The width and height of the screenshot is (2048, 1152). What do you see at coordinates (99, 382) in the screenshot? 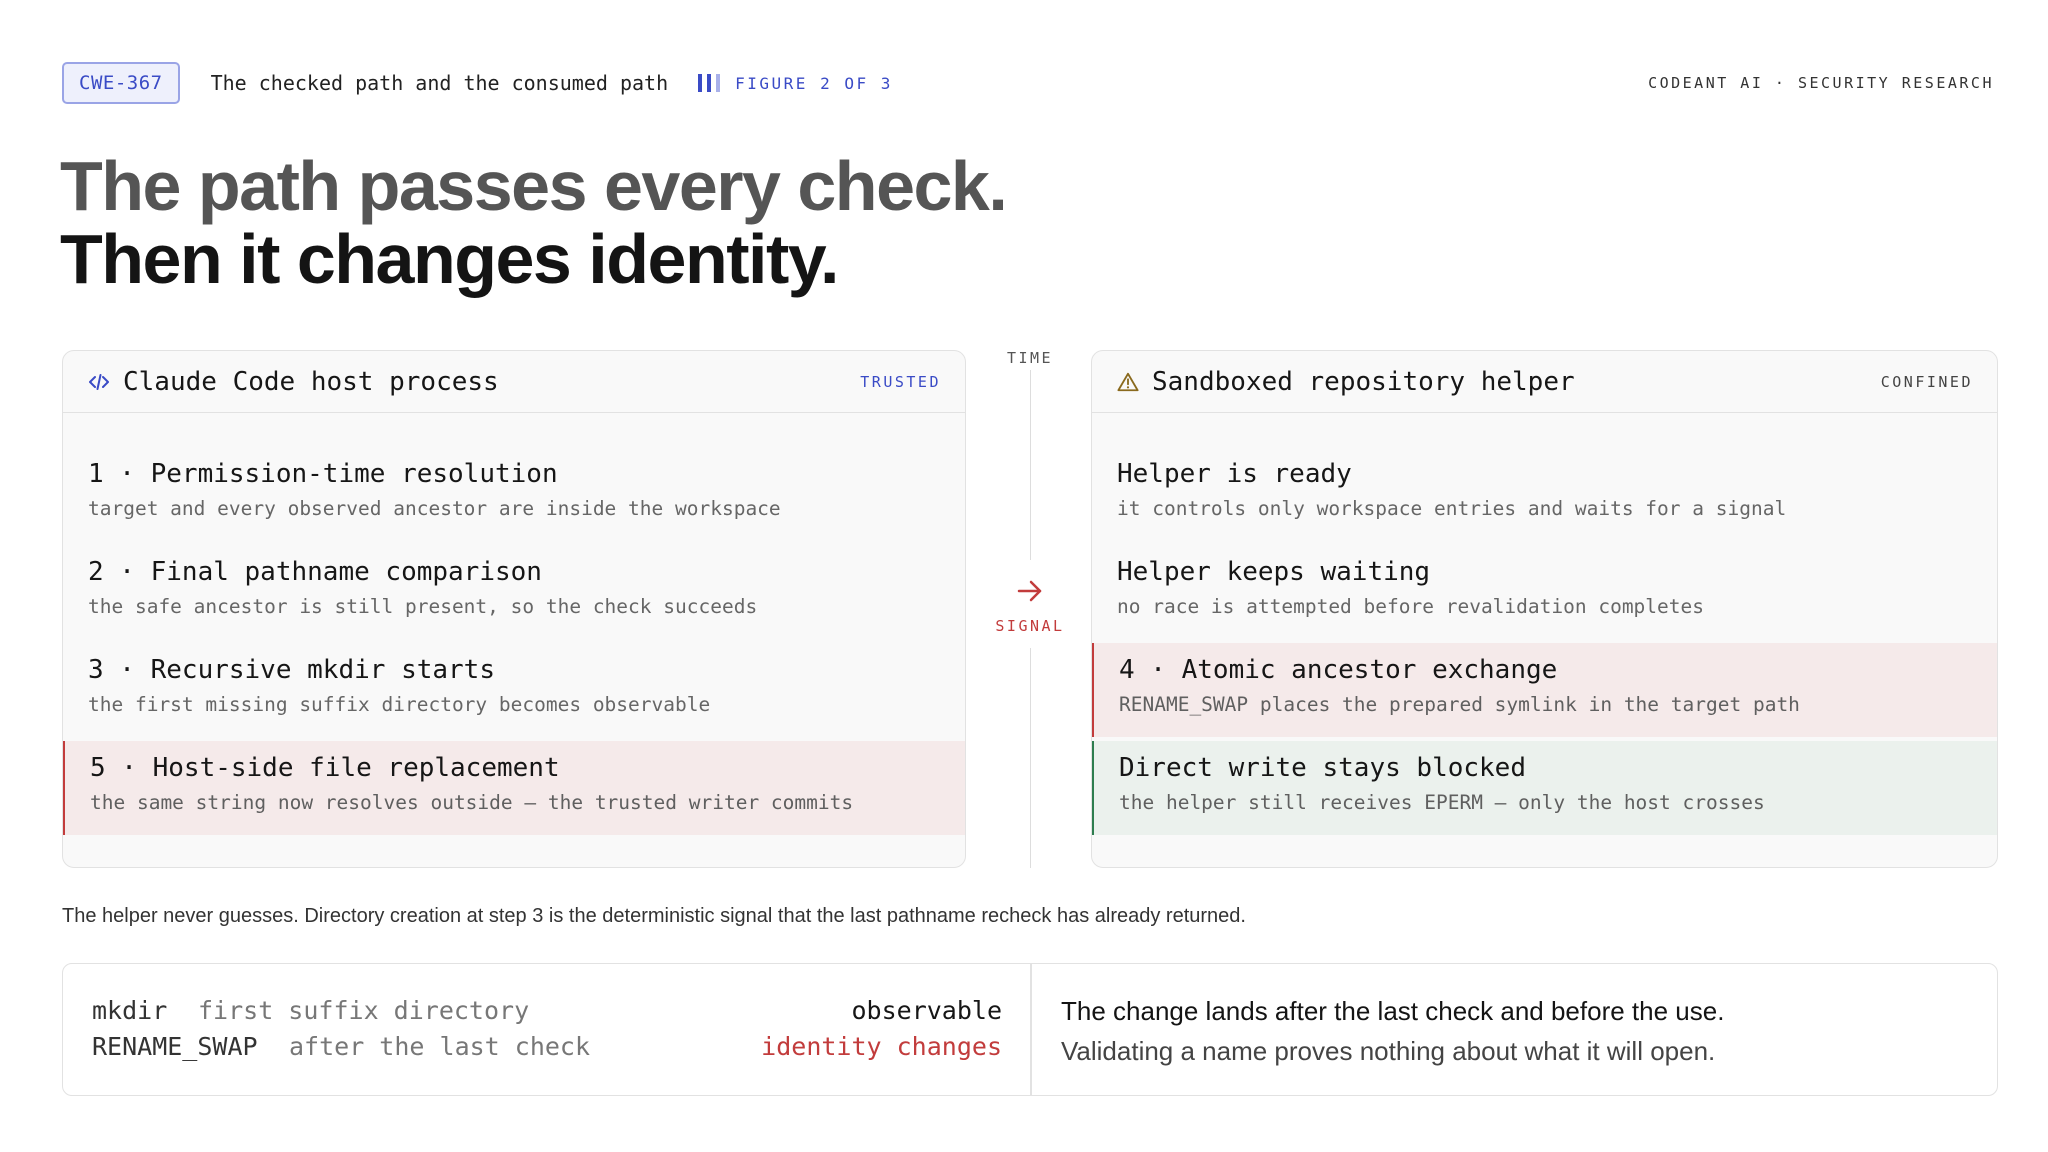
I see `code-icon` at bounding box center [99, 382].